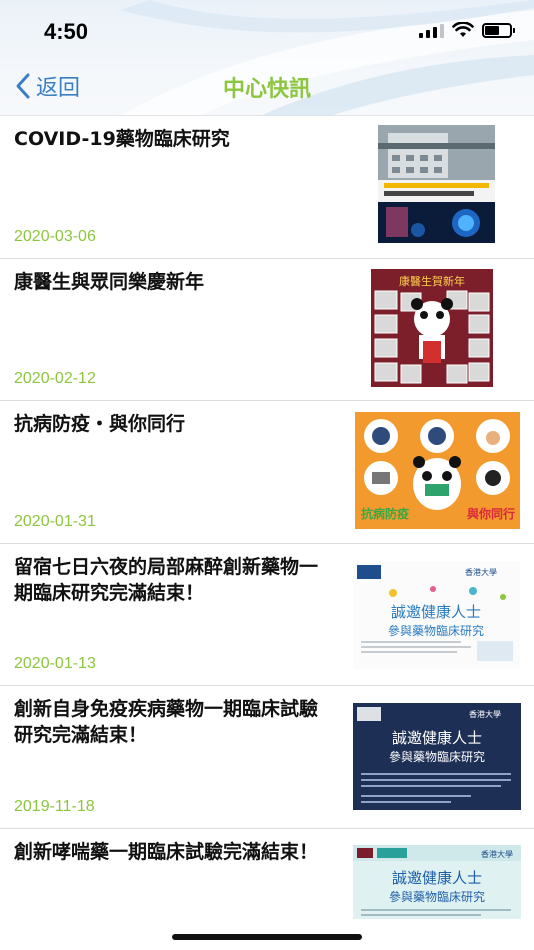 Image resolution: width=534 pixels, height=950 pixels. What do you see at coordinates (498, 30) in the screenshot?
I see `battery-icon` at bounding box center [498, 30].